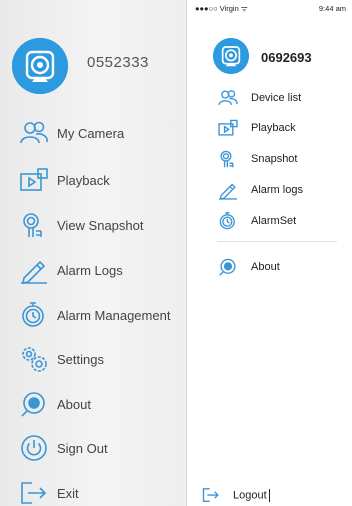 Image resolution: width=352 pixels, height=506 pixels. Describe the element at coordinates (276, 98) in the screenshot. I see `menu-item-label: Device list` at that location.